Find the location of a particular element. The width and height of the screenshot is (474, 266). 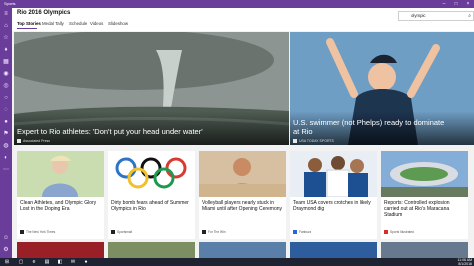

tab-top-stories: Top Stories is located at coordinates (29, 23).